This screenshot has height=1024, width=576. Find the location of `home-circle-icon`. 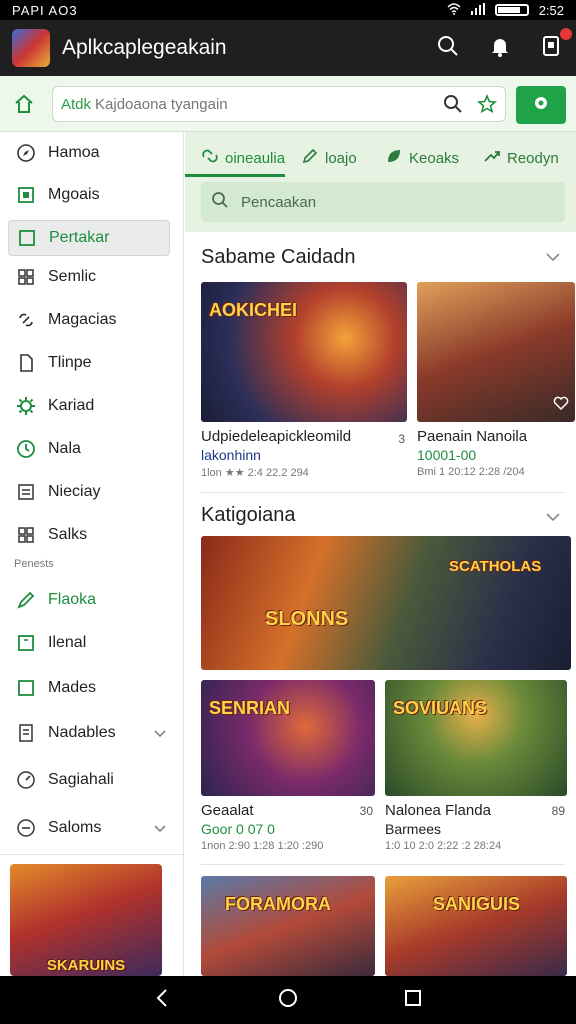

home-circle-icon is located at coordinates (288, 1000).